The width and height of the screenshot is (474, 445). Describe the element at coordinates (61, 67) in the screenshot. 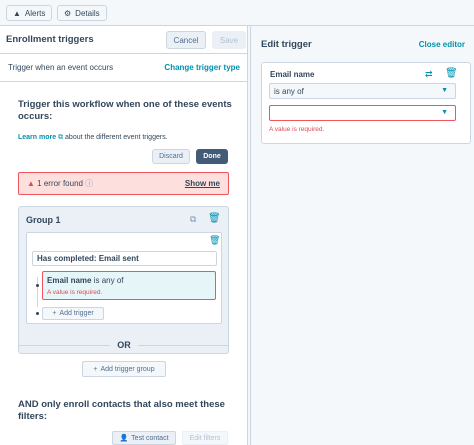

I see `trigger-type-text: Trigger when an event occurs` at that location.